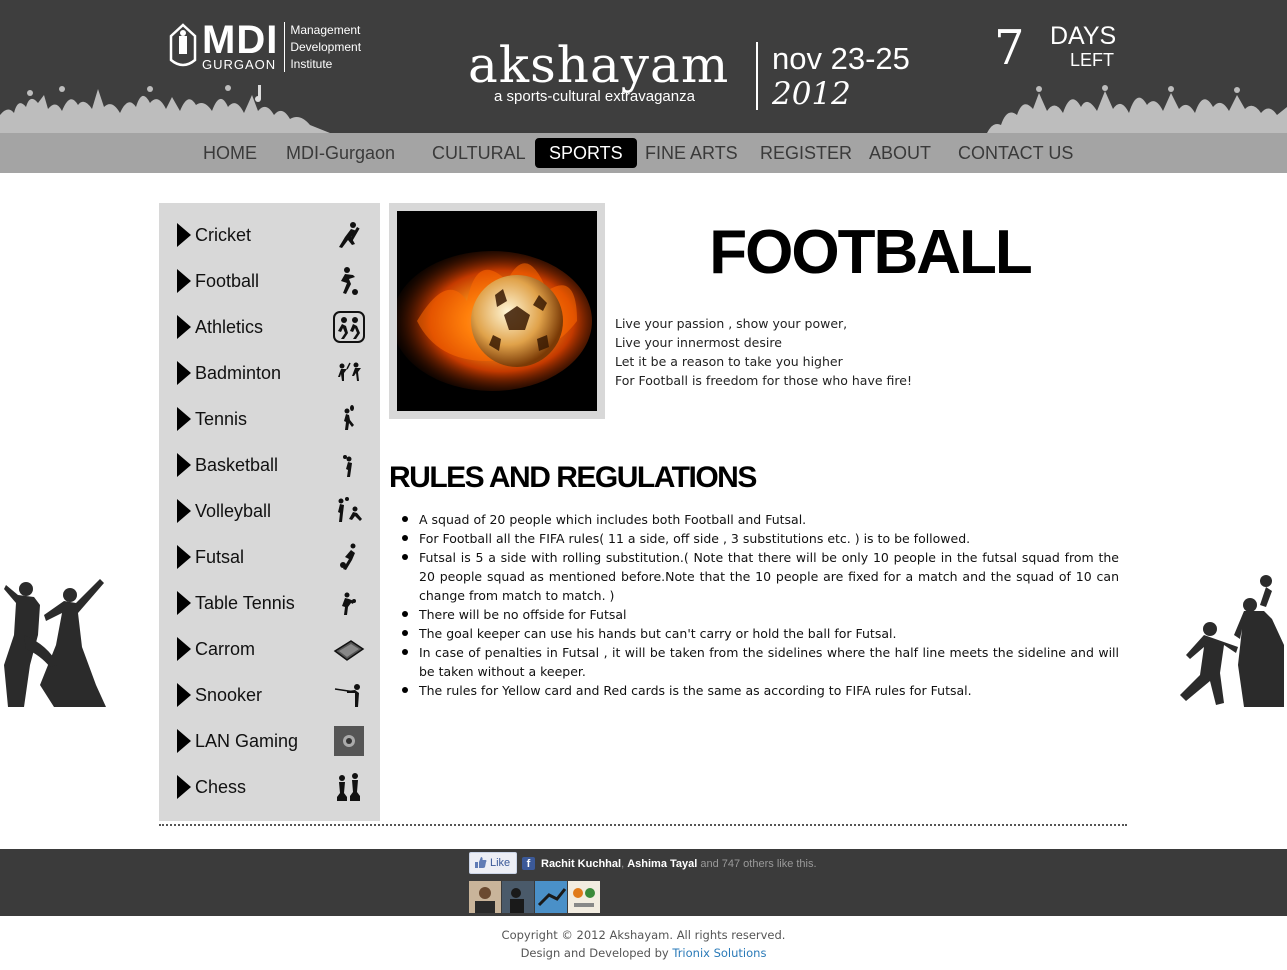  Describe the element at coordinates (270, 419) in the screenshot. I see `sidebar-item-tennis: Tennis` at that location.